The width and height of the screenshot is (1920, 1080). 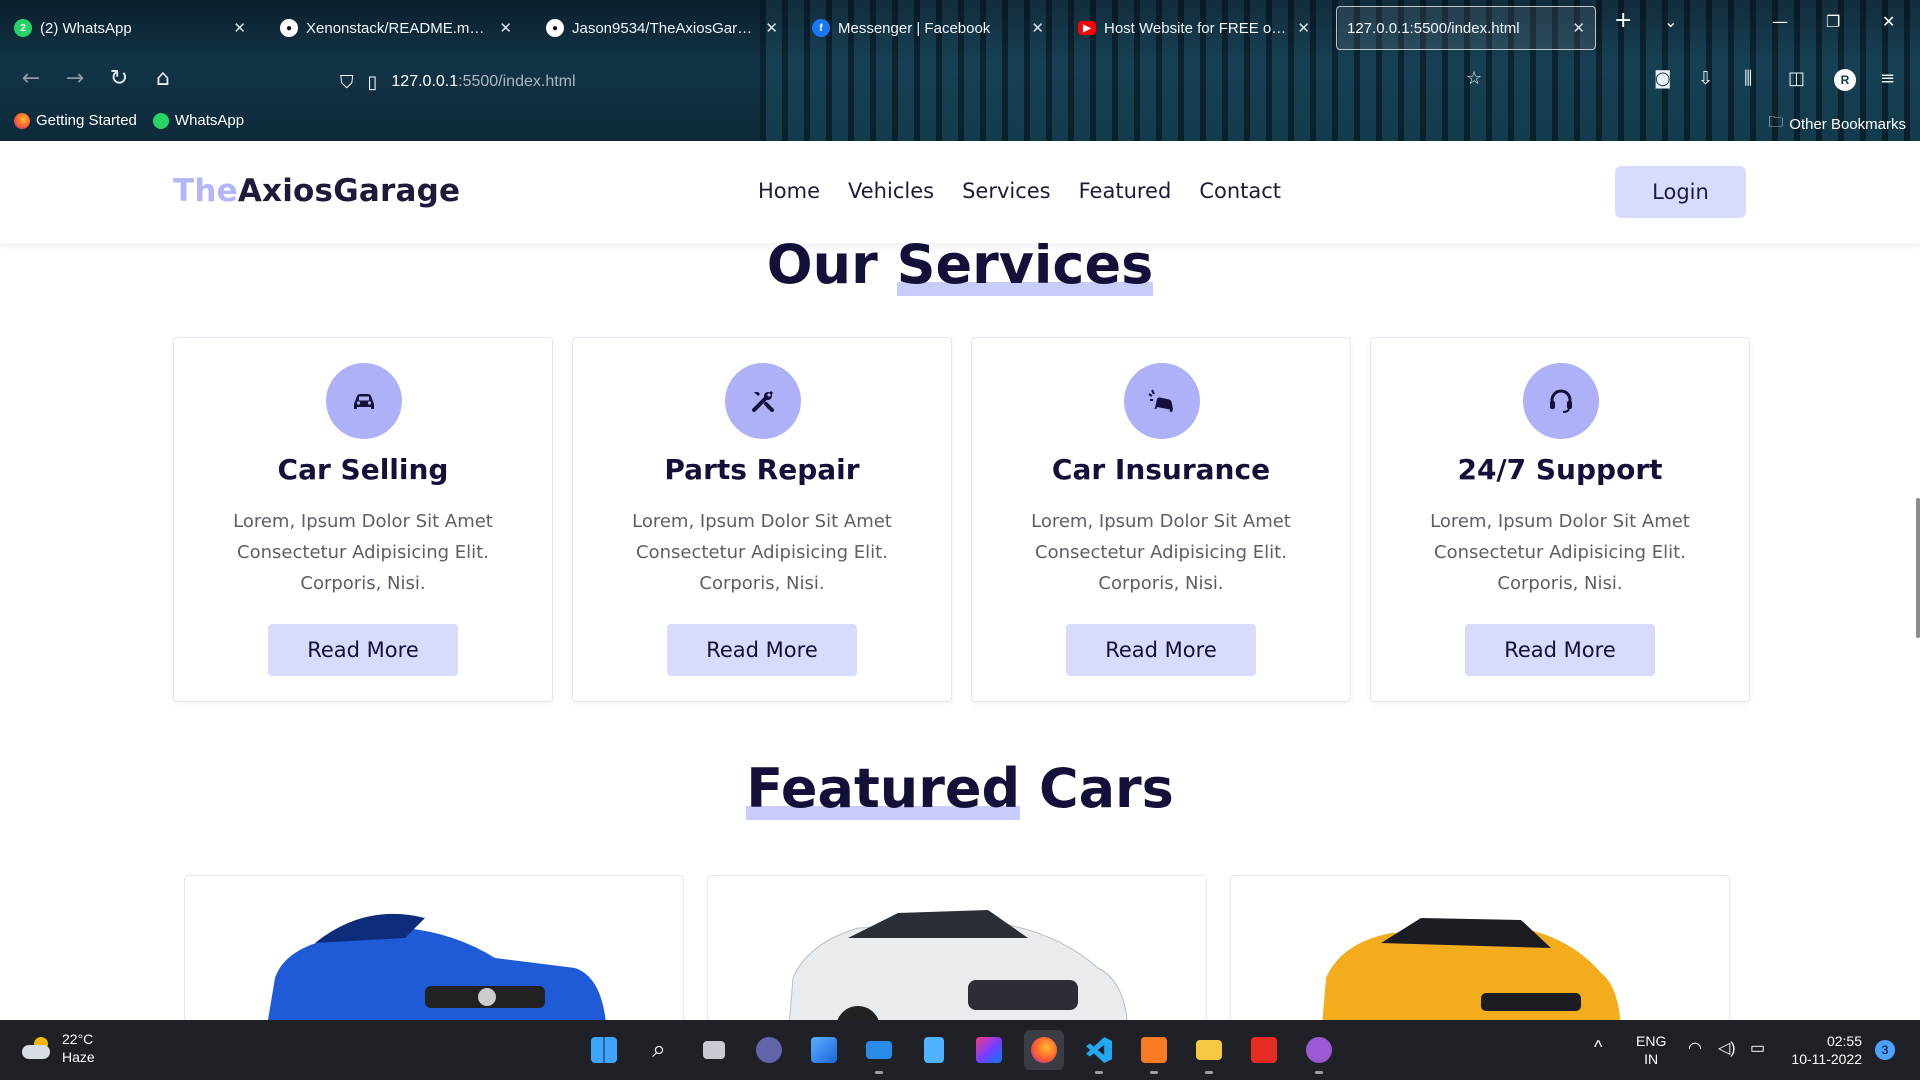 What do you see at coordinates (78, 1039) in the screenshot?
I see `temperature: 22°C` at bounding box center [78, 1039].